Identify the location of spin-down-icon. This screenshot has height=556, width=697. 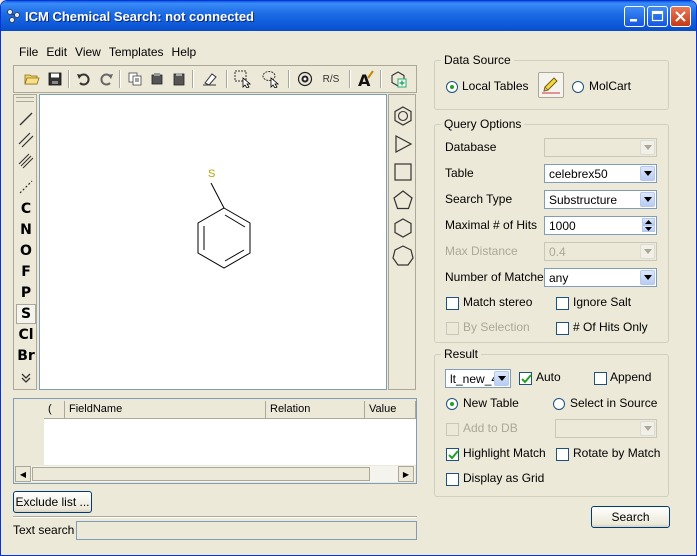
(648, 228).